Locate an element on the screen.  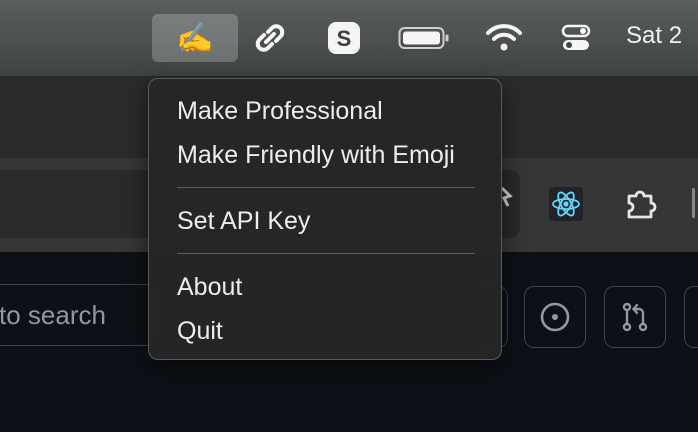
menu-item-about: About is located at coordinates (209, 287).